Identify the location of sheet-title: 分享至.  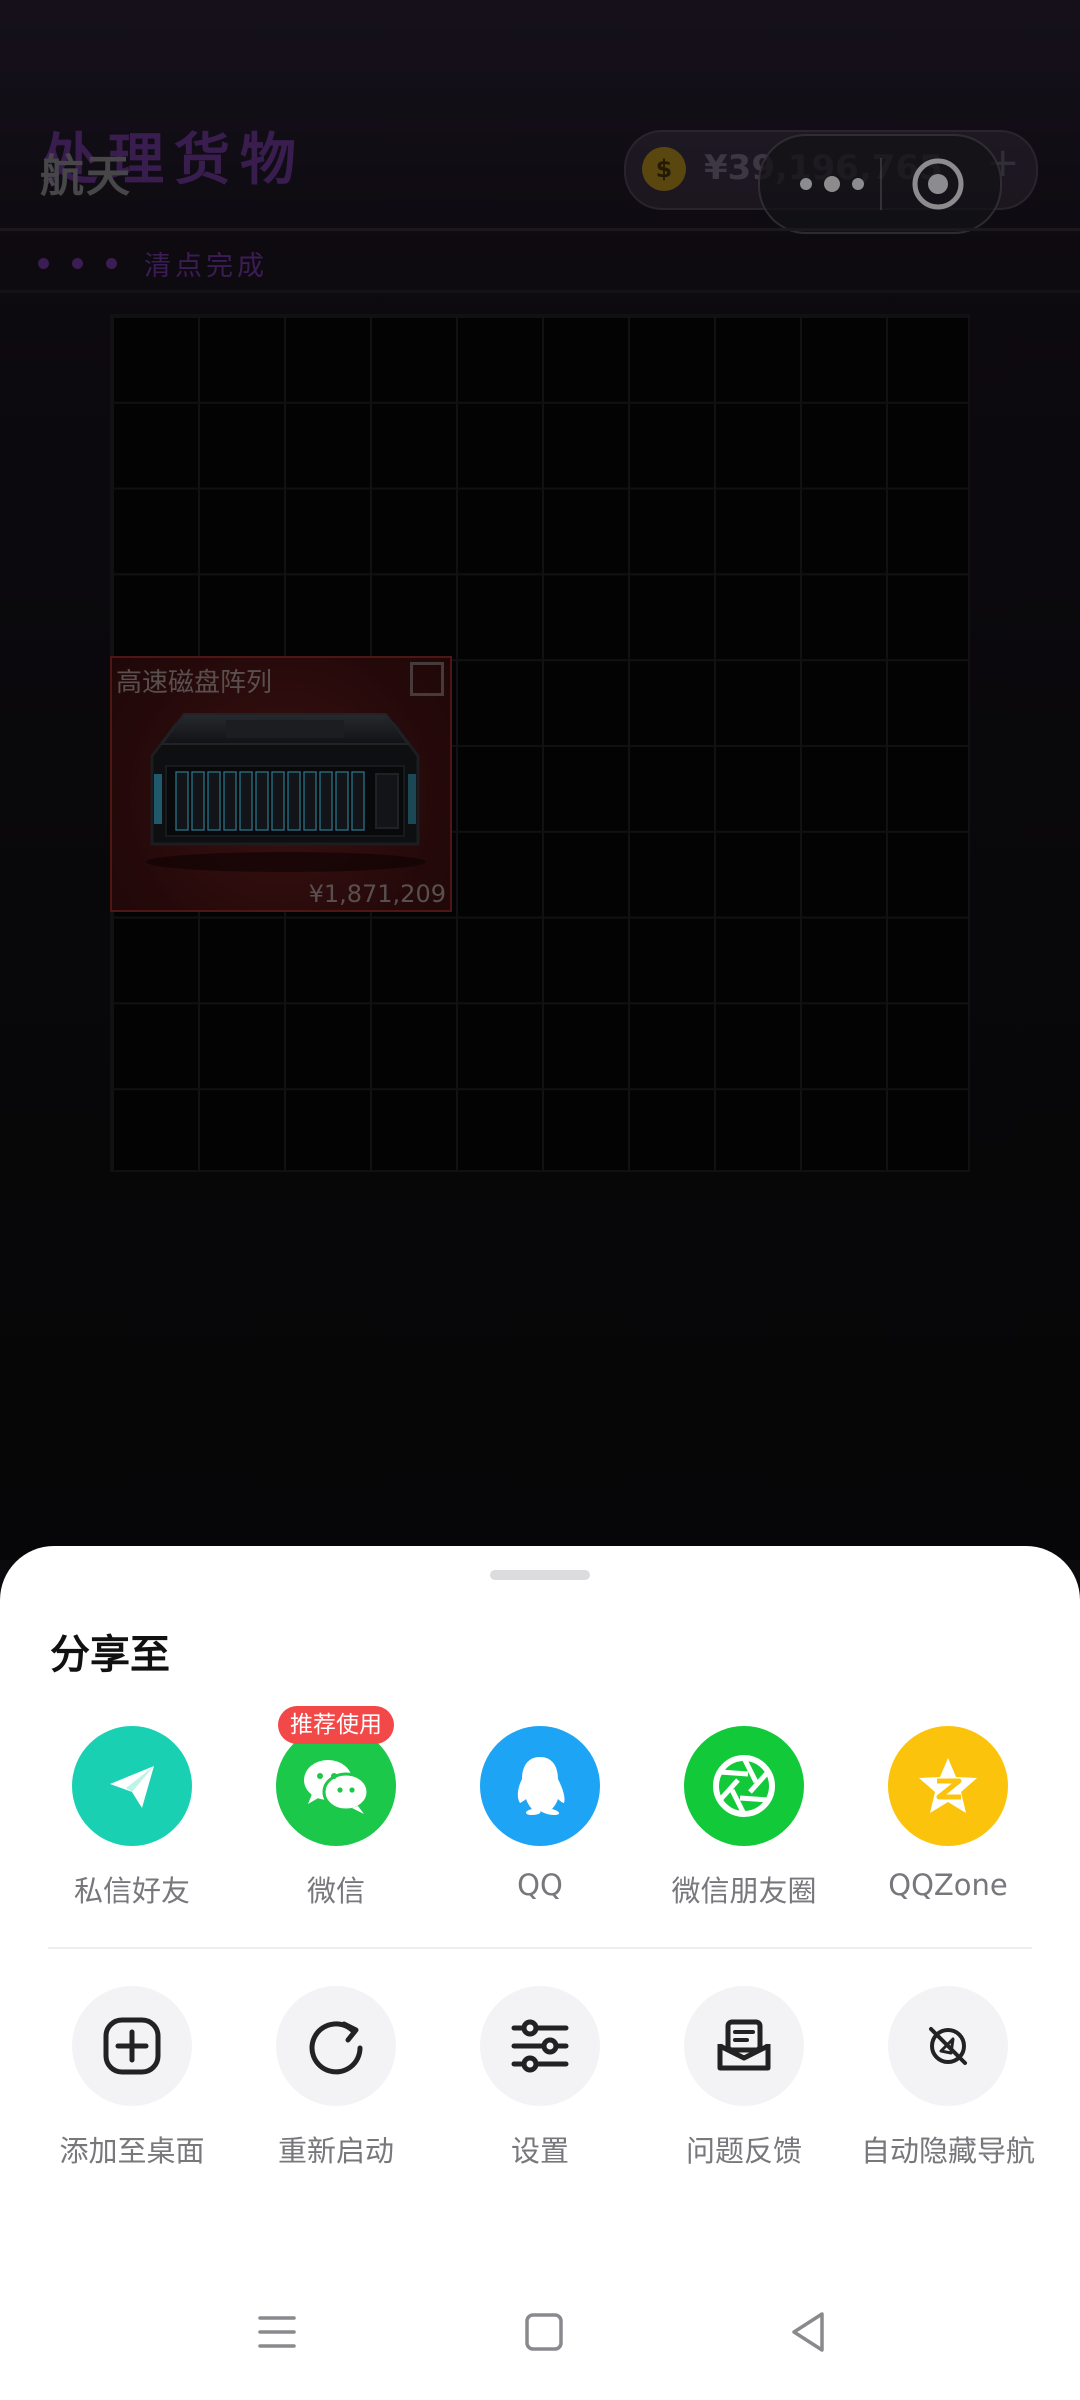
(110, 1655).